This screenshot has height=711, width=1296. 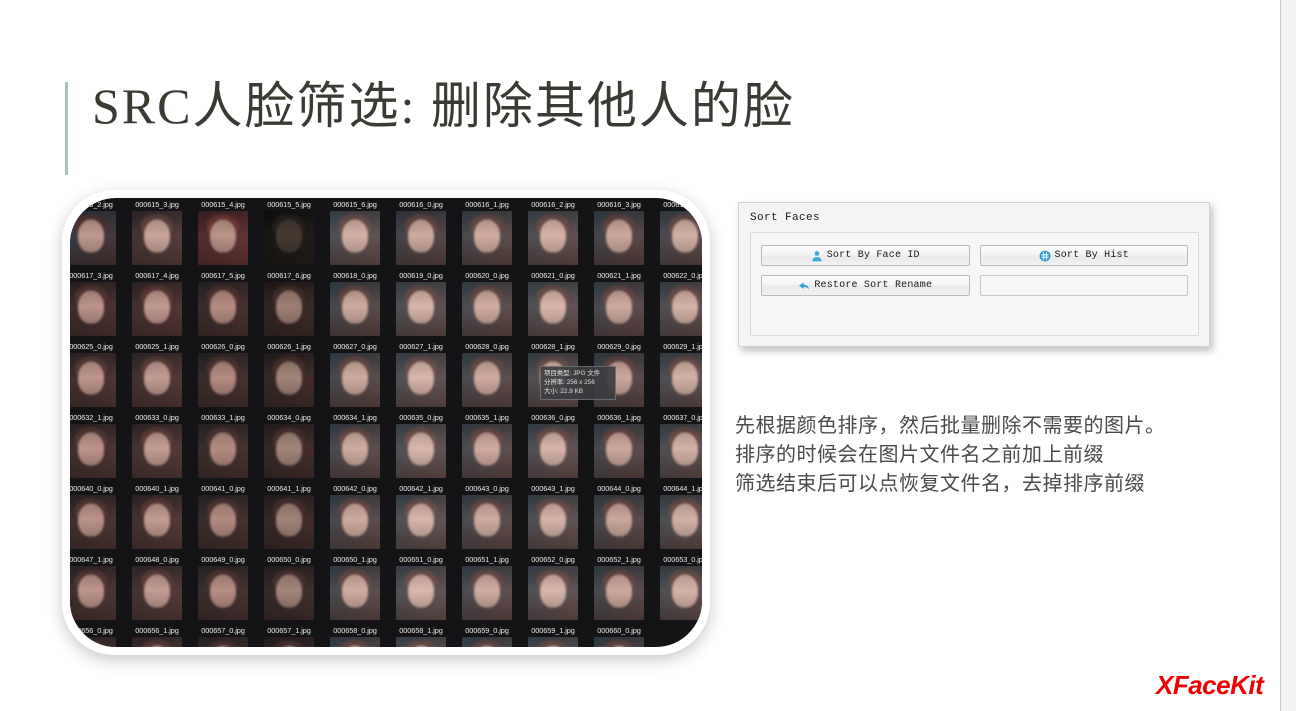 What do you see at coordinates (157, 233) in the screenshot?
I see `file-grid-cell: 000615_3.jpg` at bounding box center [157, 233].